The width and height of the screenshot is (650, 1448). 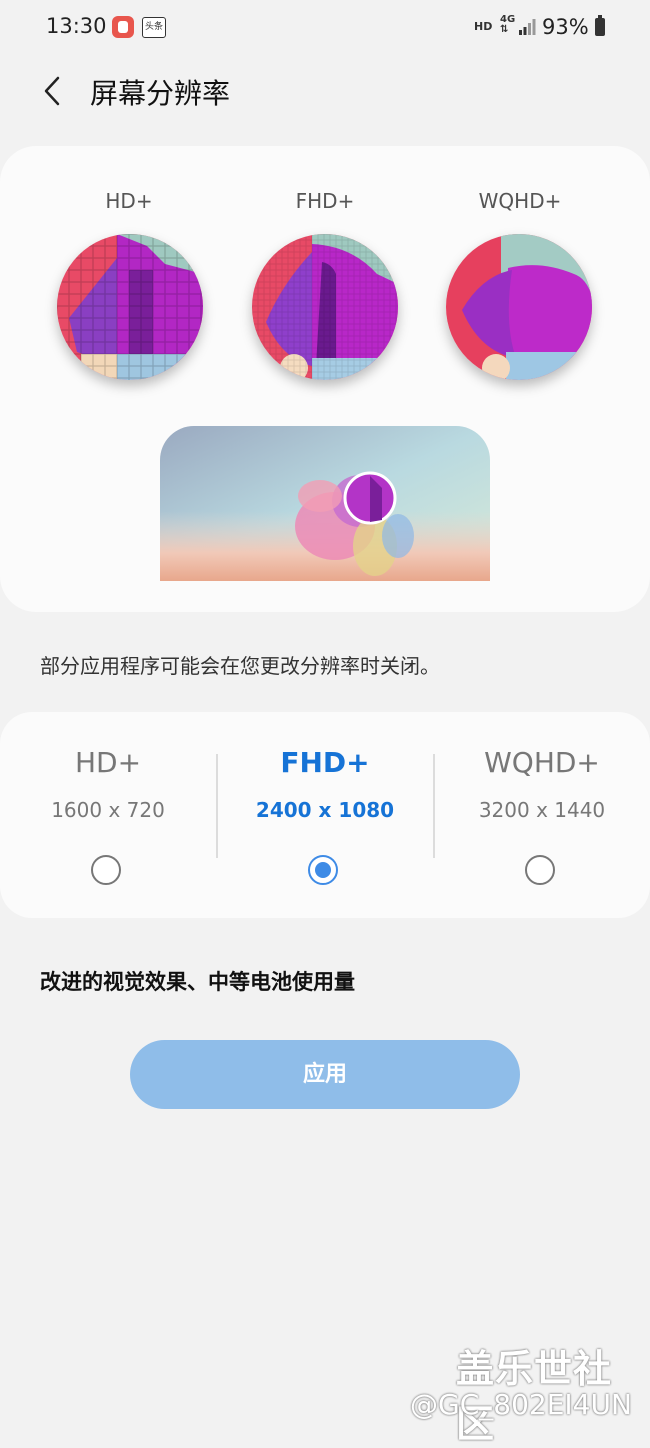 I want to click on option-resolution: 2400 x 1080, so click(x=325, y=810).